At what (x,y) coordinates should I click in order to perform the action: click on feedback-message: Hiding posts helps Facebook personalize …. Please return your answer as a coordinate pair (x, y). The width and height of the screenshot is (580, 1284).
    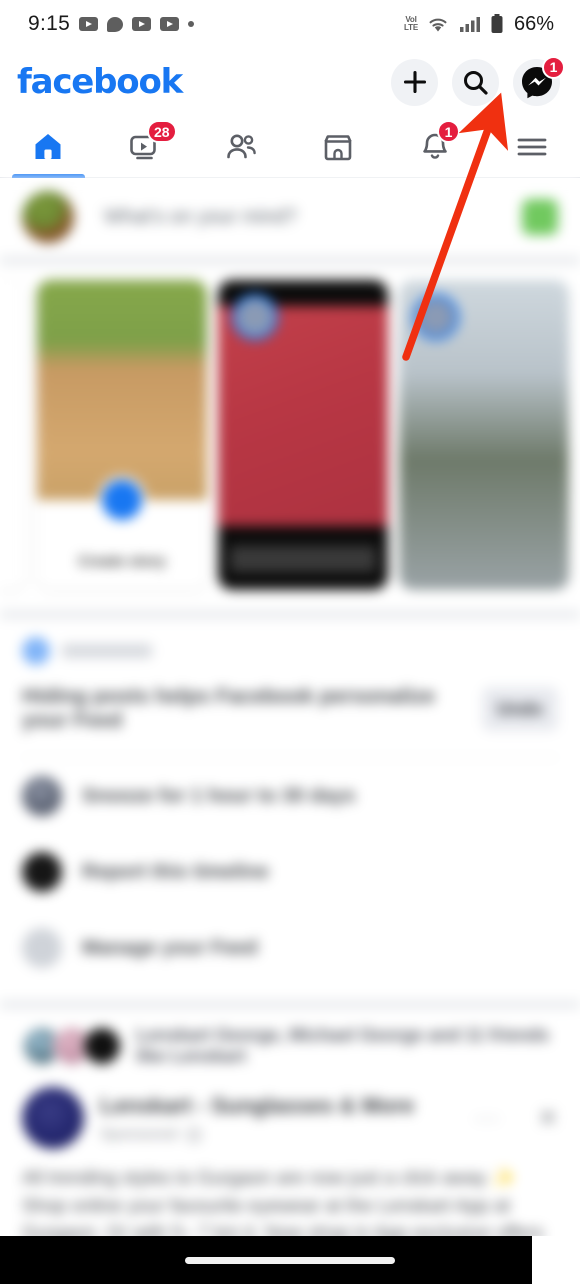
    Looking at the image, I should click on (229, 708).